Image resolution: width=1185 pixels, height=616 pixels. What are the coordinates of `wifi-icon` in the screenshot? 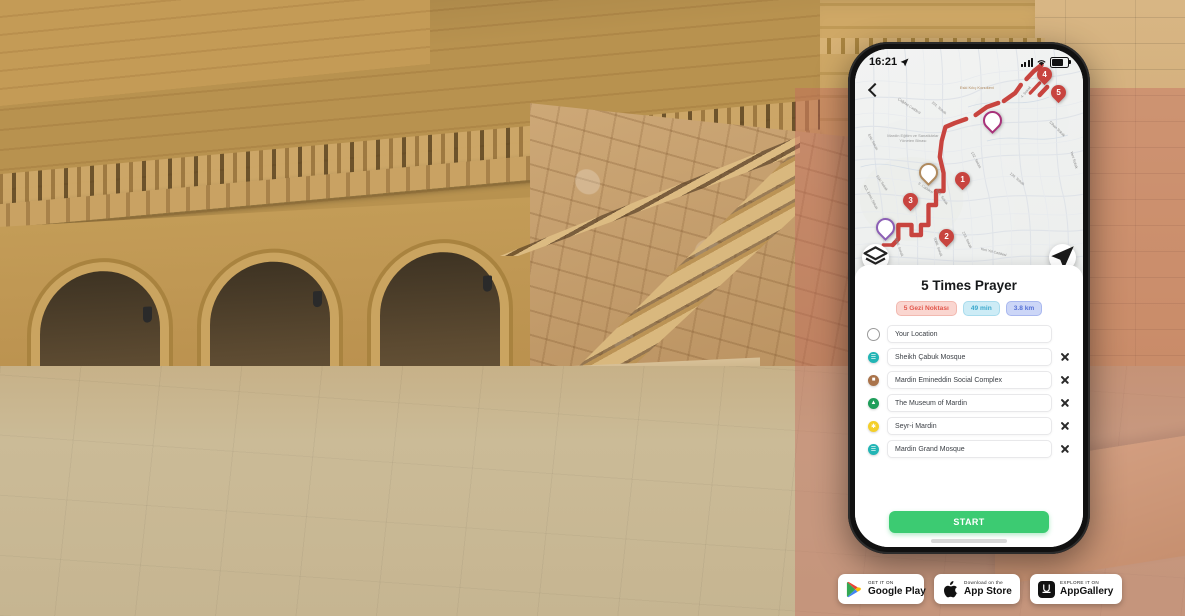 It's located at (1041, 62).